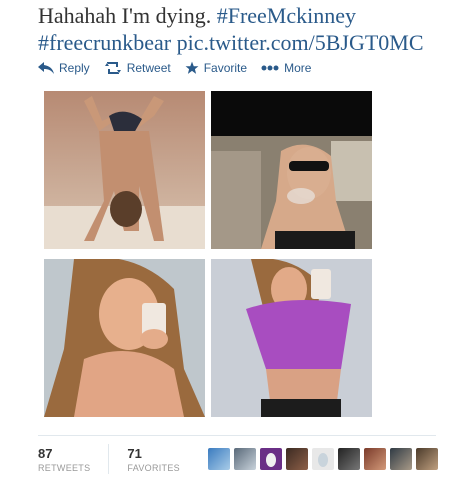 The height and width of the screenshot is (483, 474). I want to click on retweet-button: Retweet, so click(137, 68).